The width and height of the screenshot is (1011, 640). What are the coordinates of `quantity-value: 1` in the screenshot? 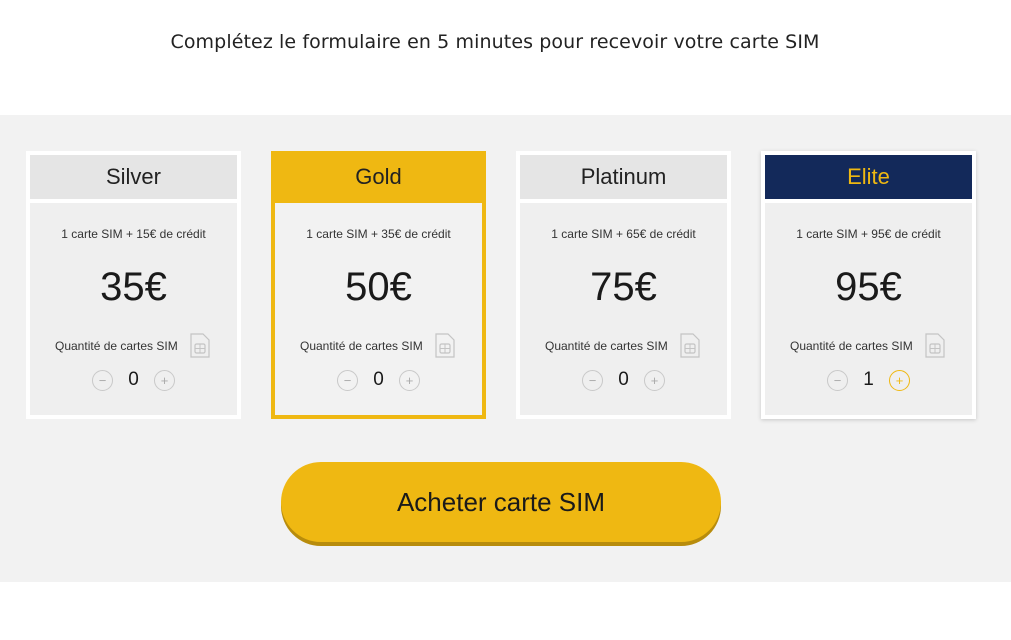 It's located at (868, 379).